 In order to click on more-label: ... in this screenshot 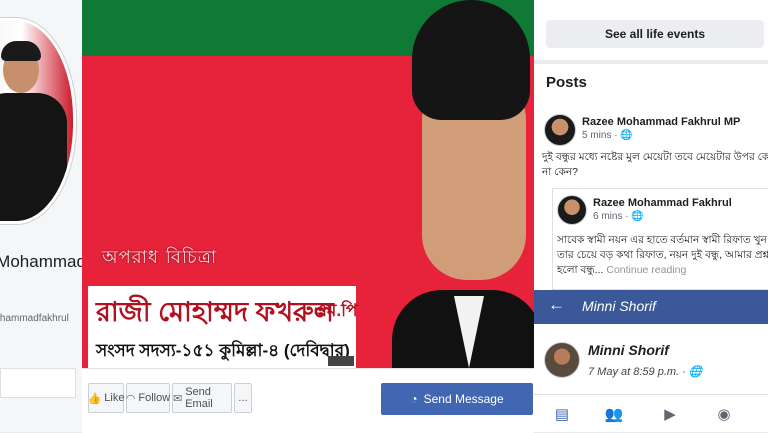, I will do `click(243, 398)`.